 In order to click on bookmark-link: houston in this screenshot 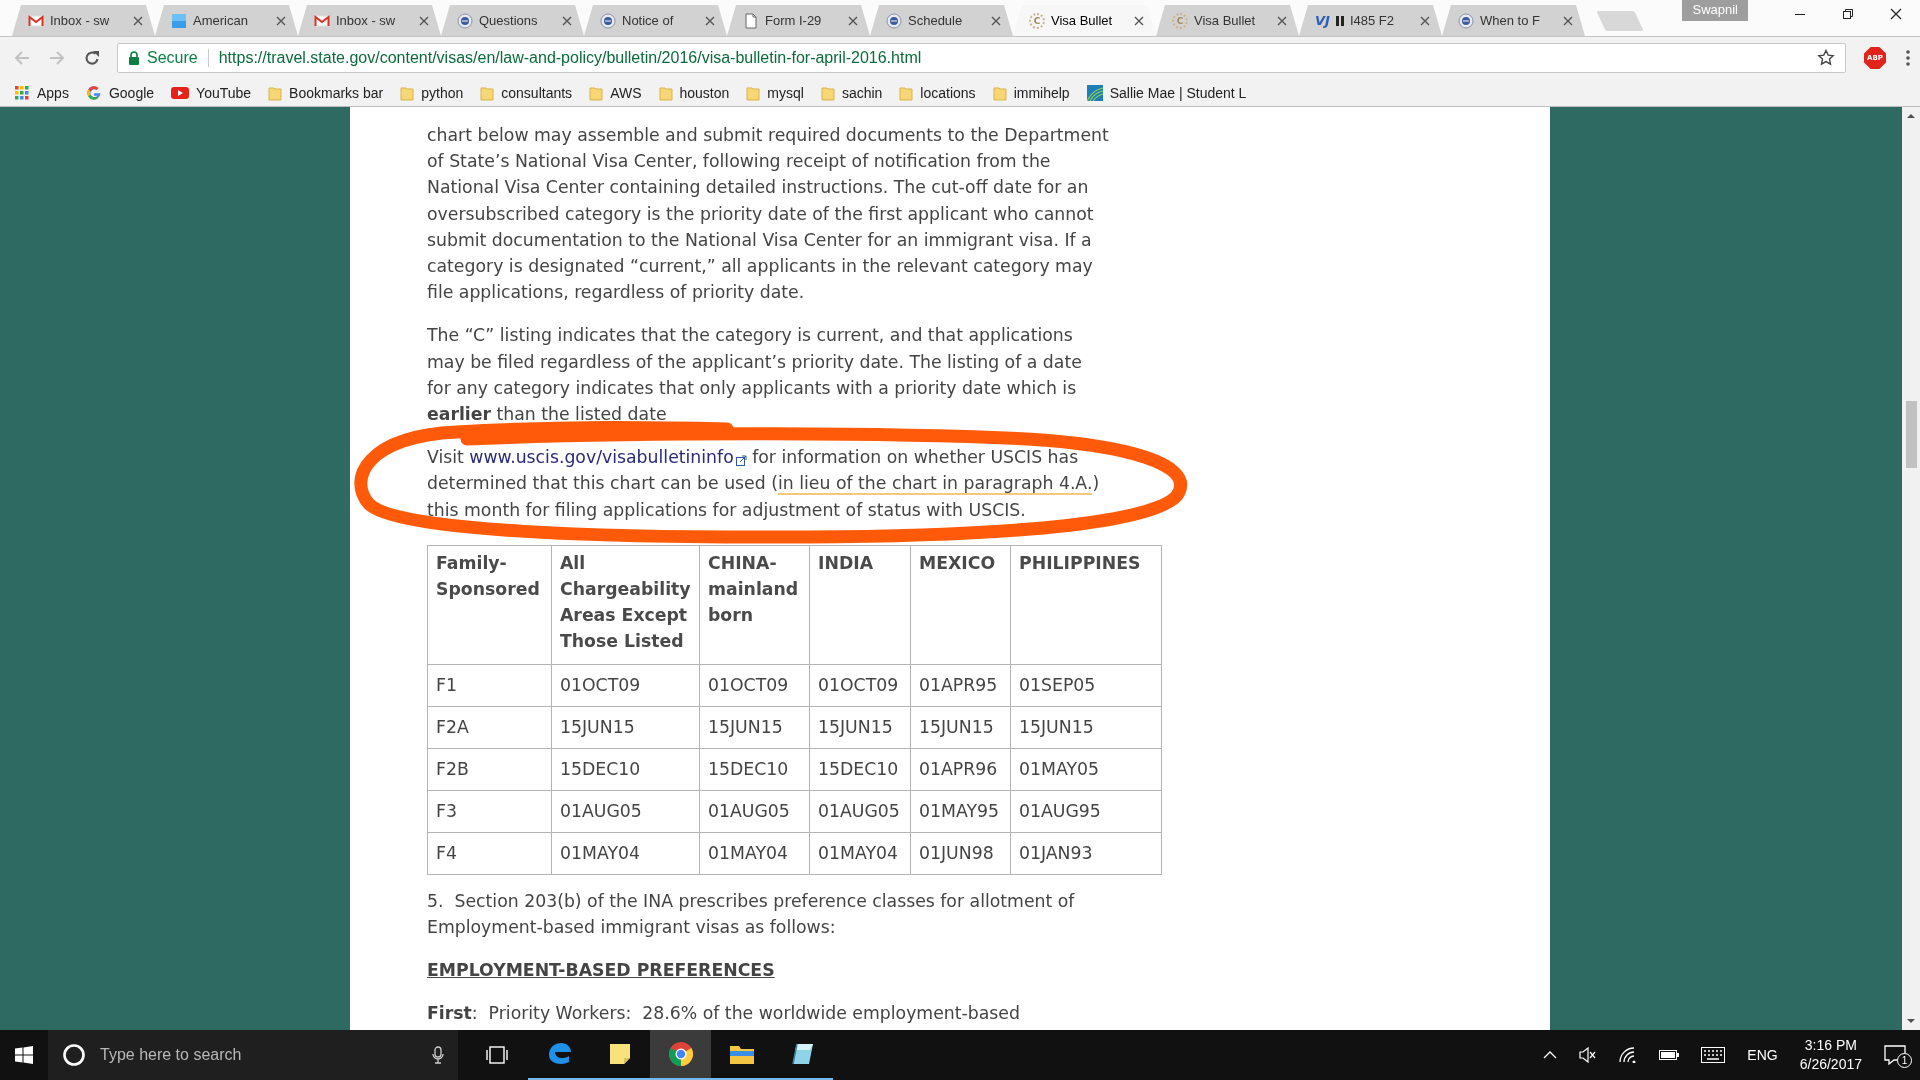, I will do `click(694, 92)`.